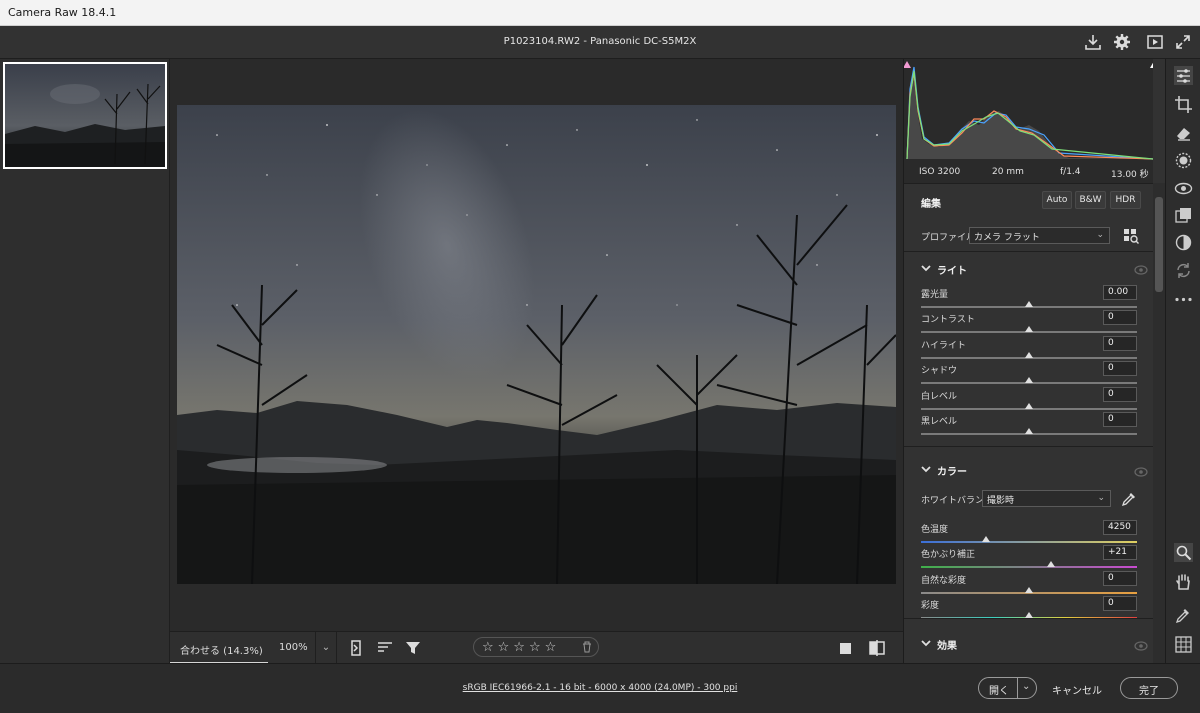 This screenshot has height=713, width=1200. I want to click on crop-icon, so click(1183, 104).